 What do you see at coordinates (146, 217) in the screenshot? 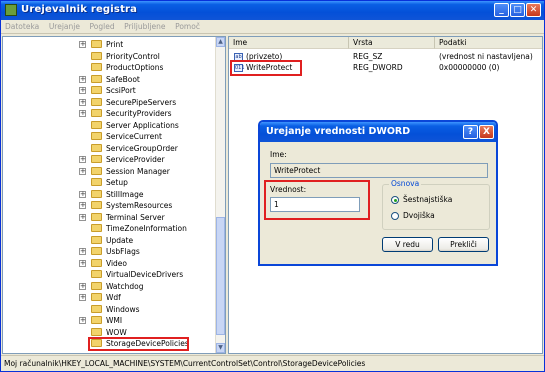
I see `tree-item: + Terminal Server` at bounding box center [146, 217].